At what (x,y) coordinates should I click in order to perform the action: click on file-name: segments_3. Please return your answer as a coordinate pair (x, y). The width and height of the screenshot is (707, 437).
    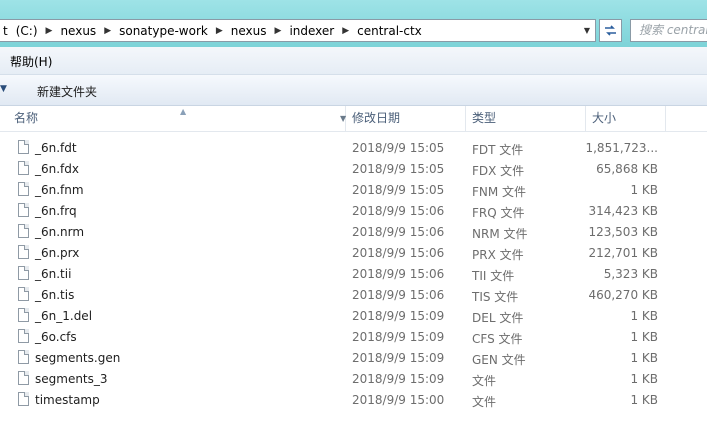
    Looking at the image, I should click on (71, 379).